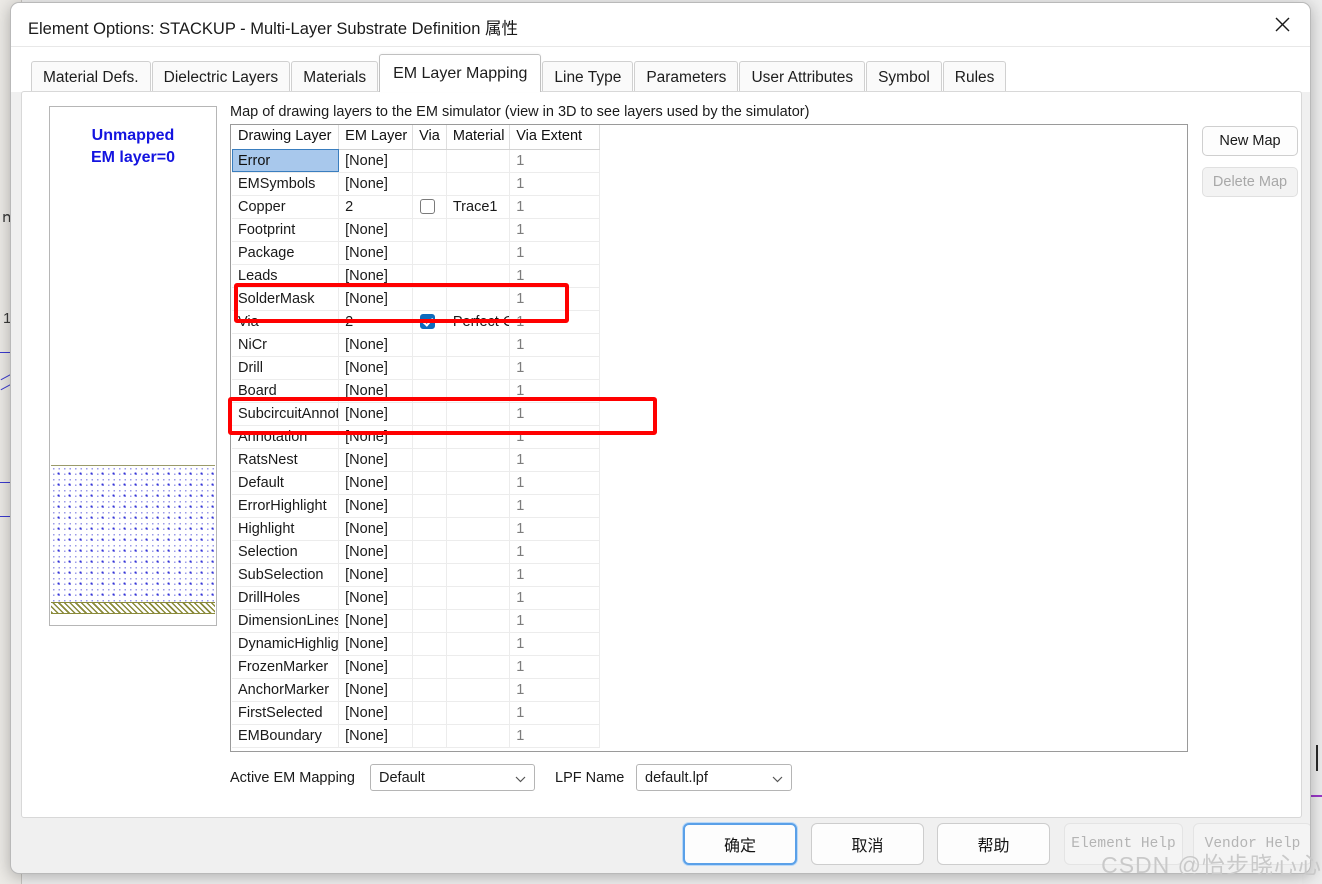  What do you see at coordinates (416, 736) in the screenshot?
I see `table-row: EMBoundary [None] 1` at bounding box center [416, 736].